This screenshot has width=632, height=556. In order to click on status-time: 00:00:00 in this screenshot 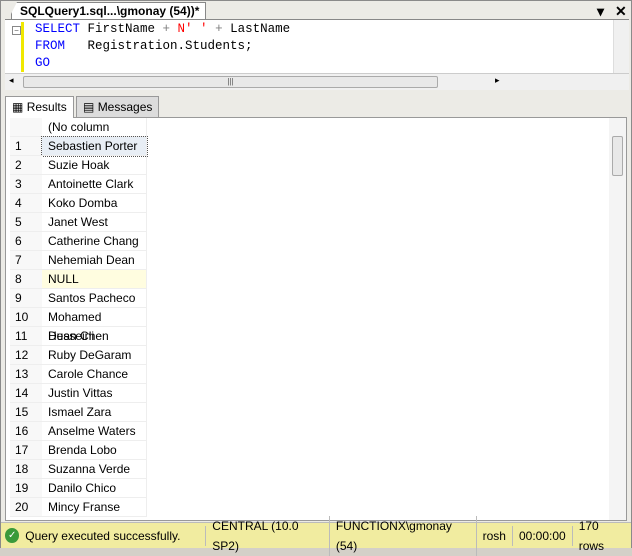, I will do `click(543, 535)`.